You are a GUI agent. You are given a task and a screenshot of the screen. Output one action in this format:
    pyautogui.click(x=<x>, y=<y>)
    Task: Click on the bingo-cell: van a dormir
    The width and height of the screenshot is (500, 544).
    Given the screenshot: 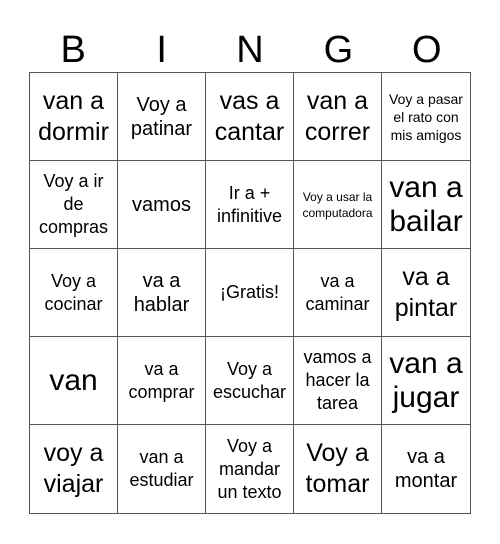 What is the action you would take?
    pyautogui.click(x=74, y=117)
    